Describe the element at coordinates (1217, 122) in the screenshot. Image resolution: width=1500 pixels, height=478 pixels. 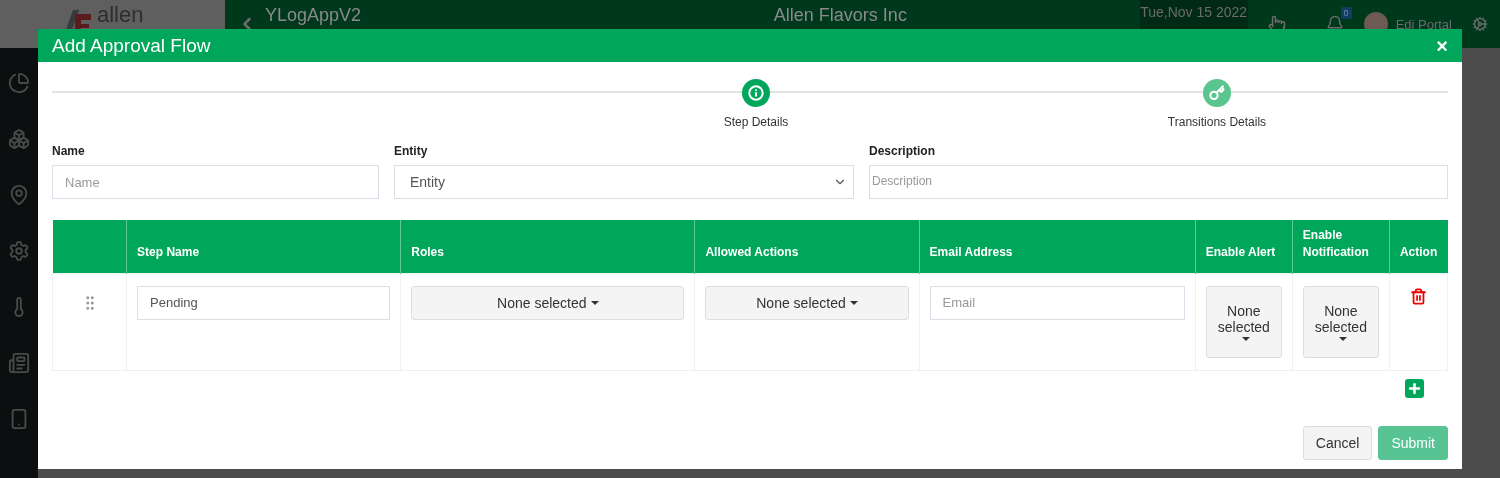
I see `step-label: Transitions Details` at that location.